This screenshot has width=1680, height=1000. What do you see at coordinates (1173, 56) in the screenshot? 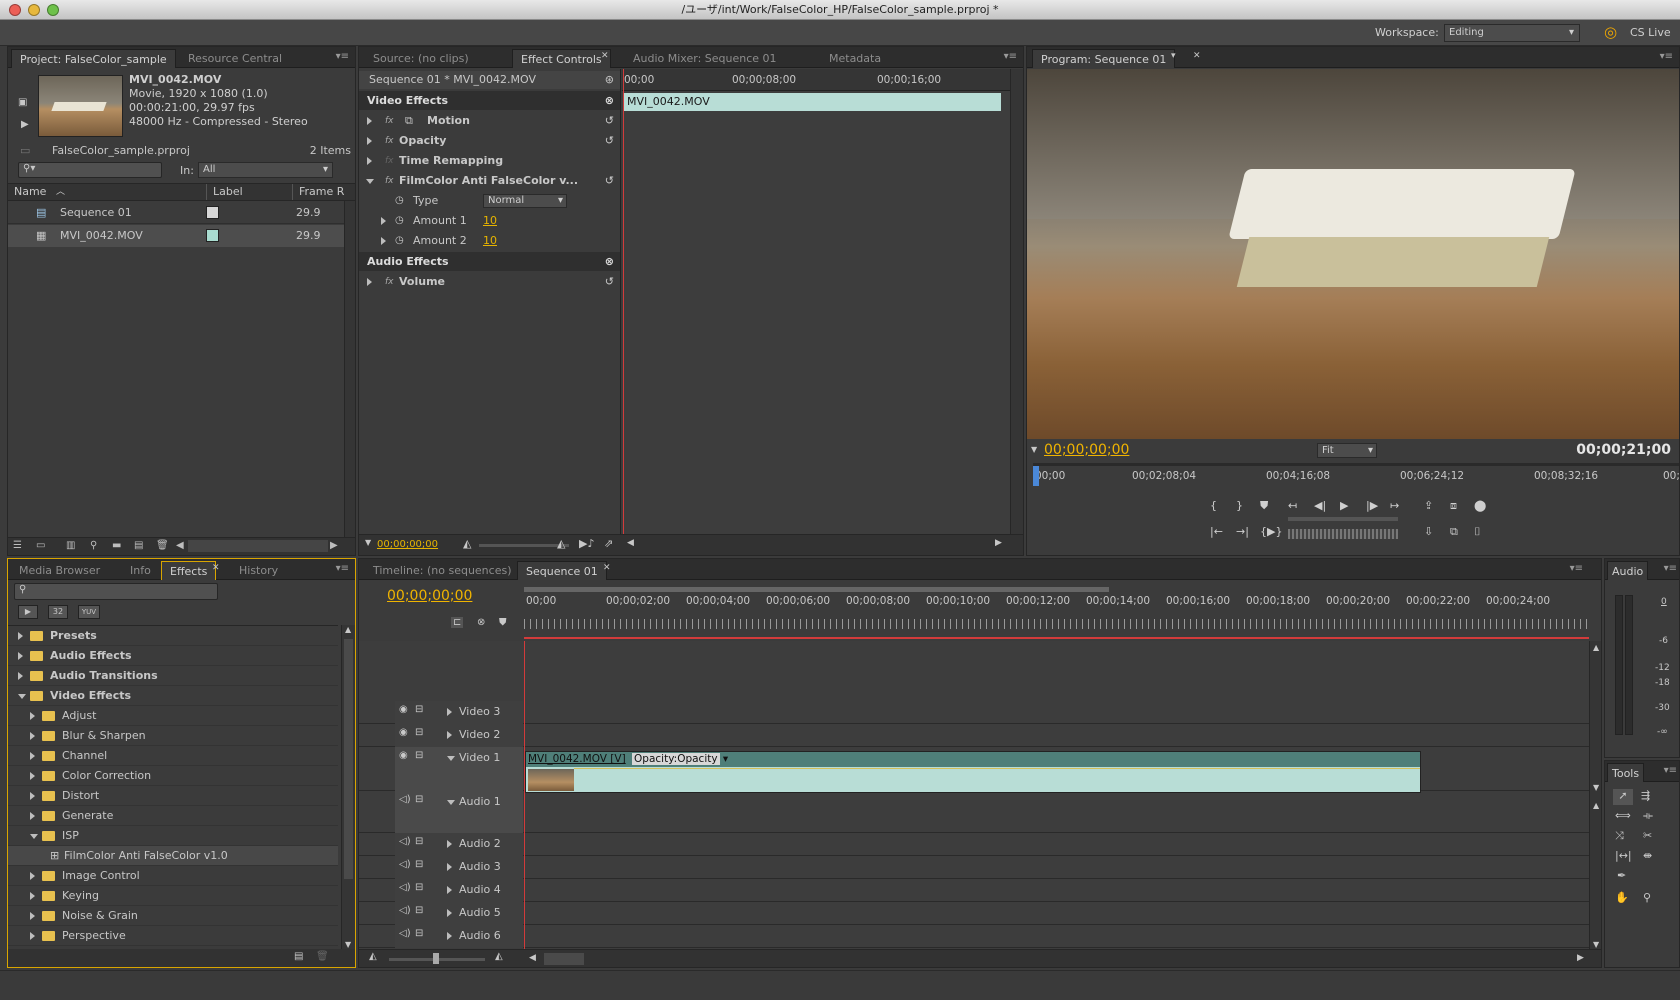
I see `chevron-down-icon: ▾` at bounding box center [1173, 56].